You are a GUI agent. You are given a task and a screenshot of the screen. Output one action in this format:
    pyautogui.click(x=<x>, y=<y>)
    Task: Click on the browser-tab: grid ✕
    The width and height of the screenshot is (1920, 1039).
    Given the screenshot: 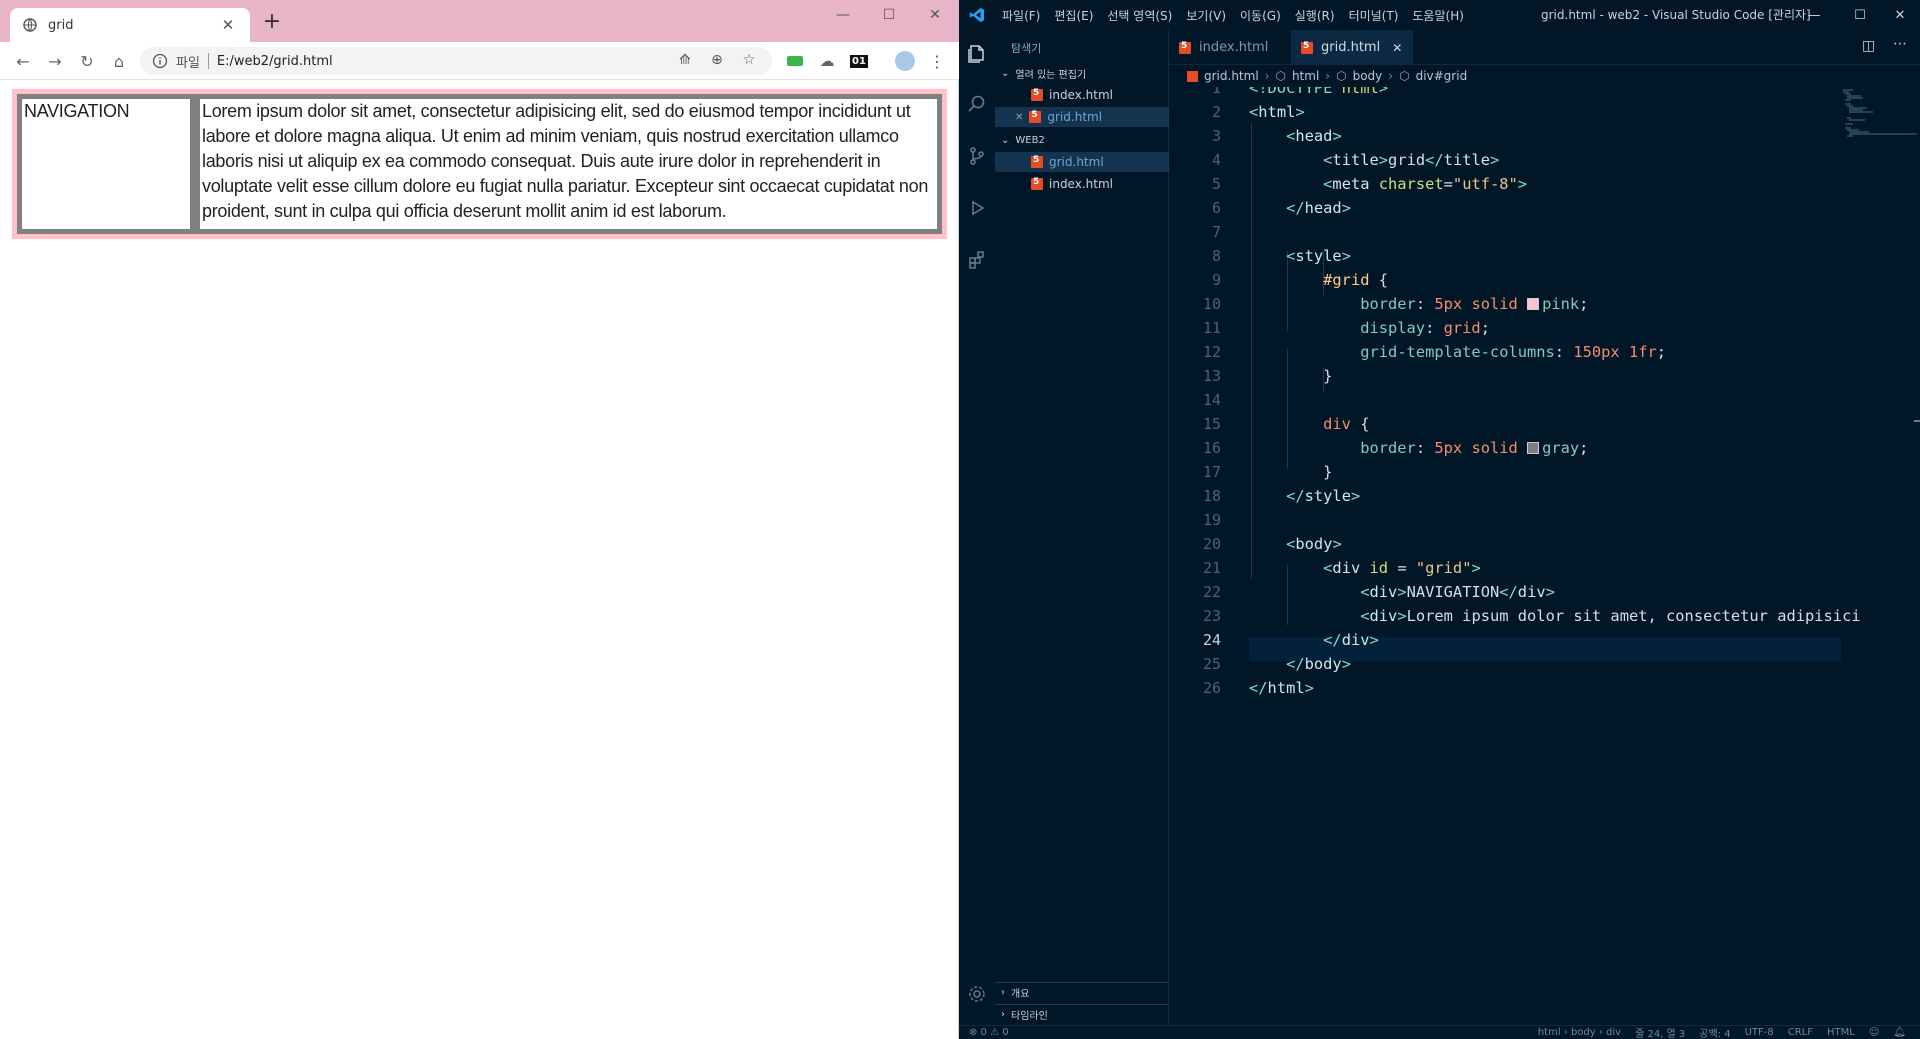 What is the action you would take?
    pyautogui.click(x=130, y=25)
    